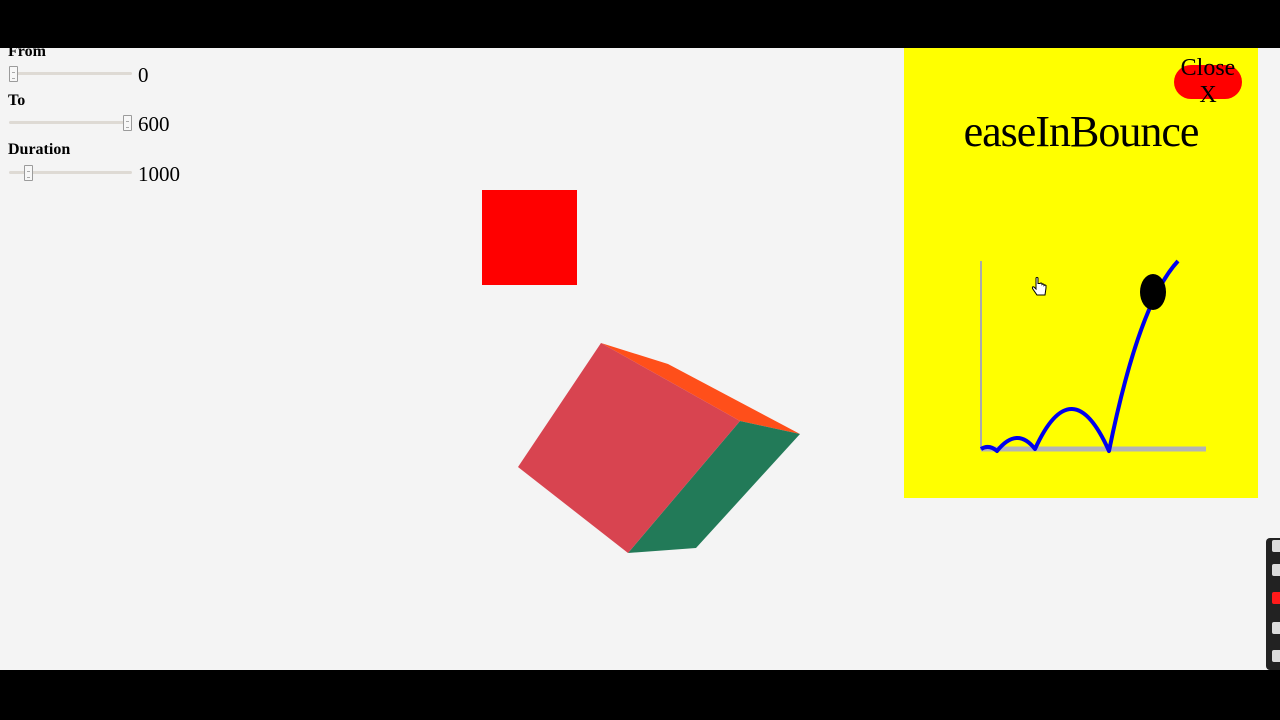  I want to click on easing-graph, so click(1092, 356).